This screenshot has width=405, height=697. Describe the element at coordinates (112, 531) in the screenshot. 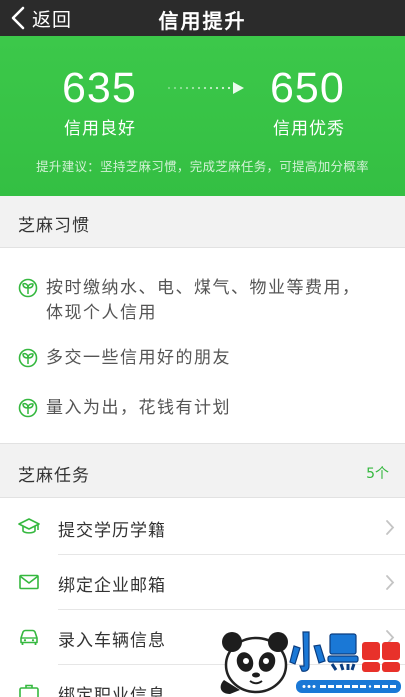

I see `task-label: 提交学历学籍` at that location.